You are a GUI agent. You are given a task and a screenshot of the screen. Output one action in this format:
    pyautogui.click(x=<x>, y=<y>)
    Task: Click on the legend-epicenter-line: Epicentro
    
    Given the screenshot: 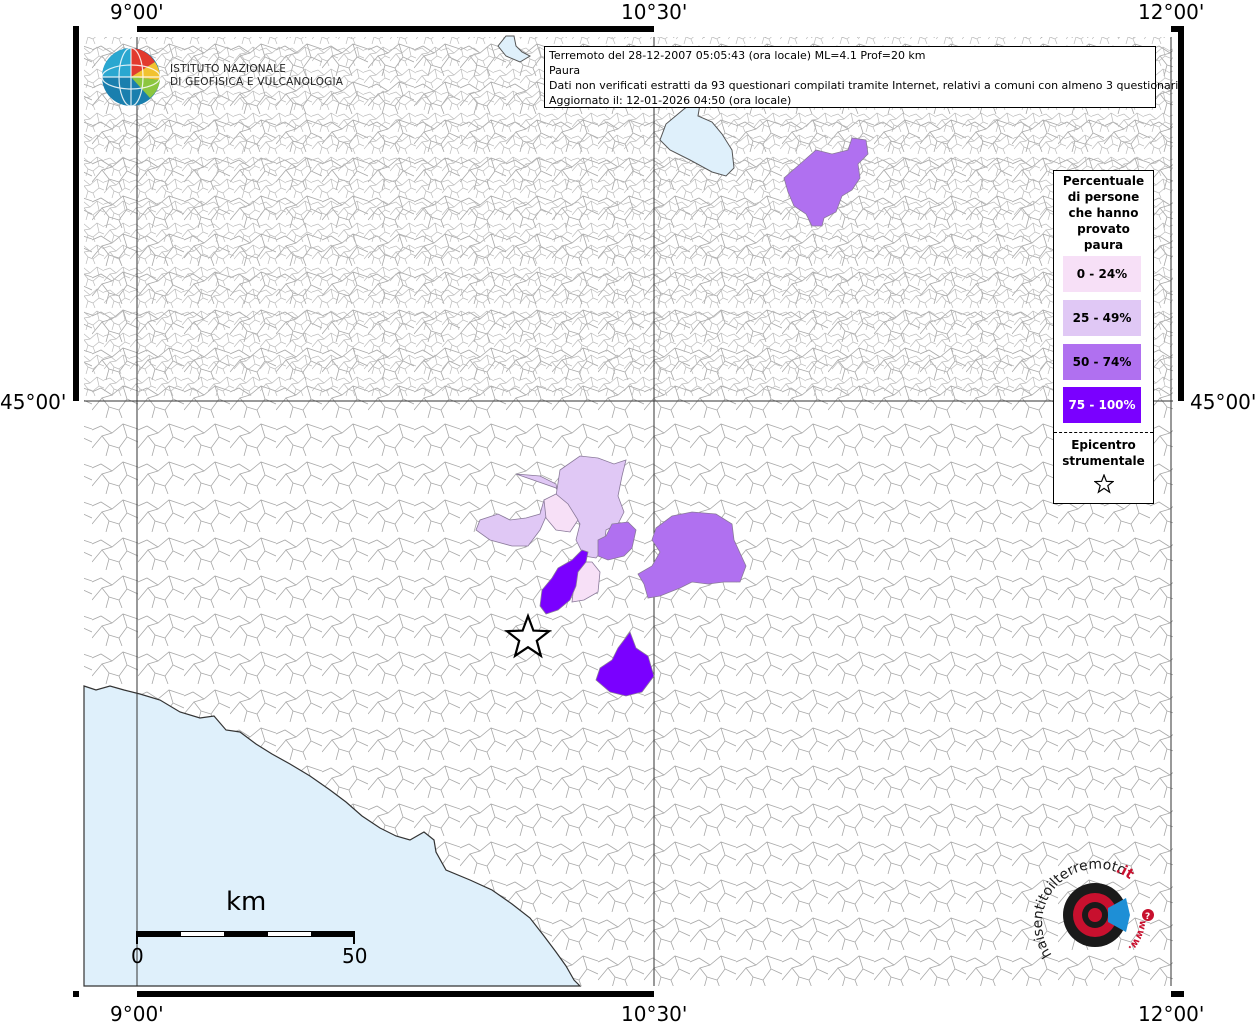 What is the action you would take?
    pyautogui.click(x=1103, y=445)
    